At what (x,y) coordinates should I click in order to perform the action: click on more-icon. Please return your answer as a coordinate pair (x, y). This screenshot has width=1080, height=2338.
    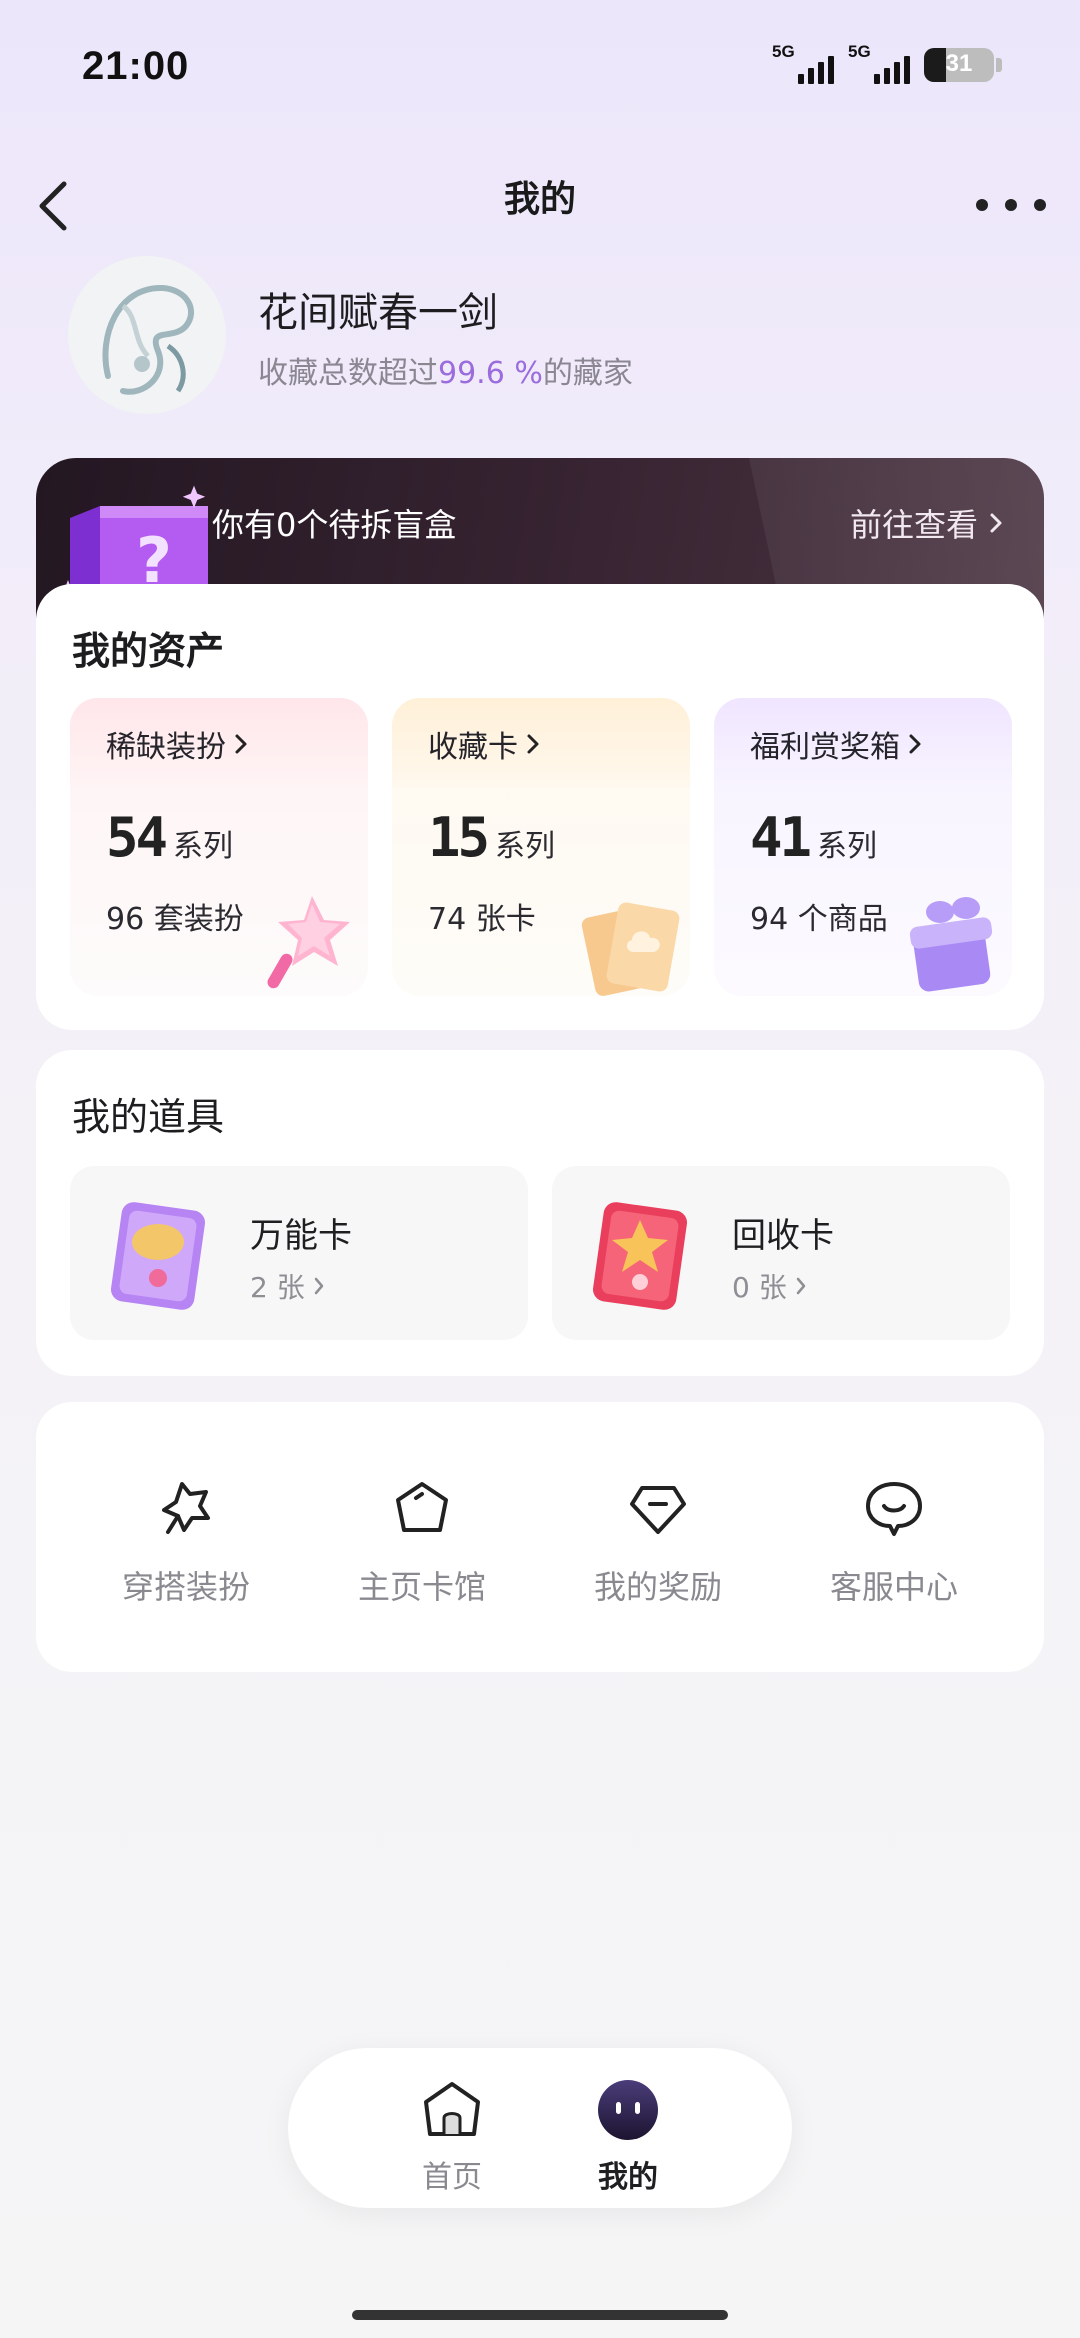
    Looking at the image, I should click on (1011, 205).